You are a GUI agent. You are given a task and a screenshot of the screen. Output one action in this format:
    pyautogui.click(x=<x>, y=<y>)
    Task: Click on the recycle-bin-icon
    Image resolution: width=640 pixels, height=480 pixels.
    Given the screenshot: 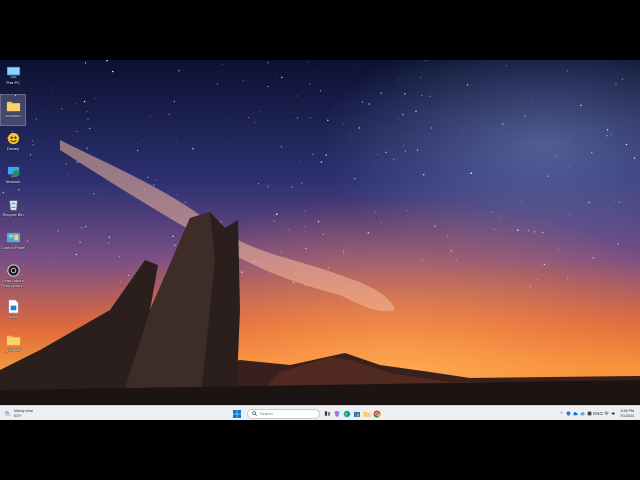 What is the action you would take?
    pyautogui.click(x=13, y=205)
    